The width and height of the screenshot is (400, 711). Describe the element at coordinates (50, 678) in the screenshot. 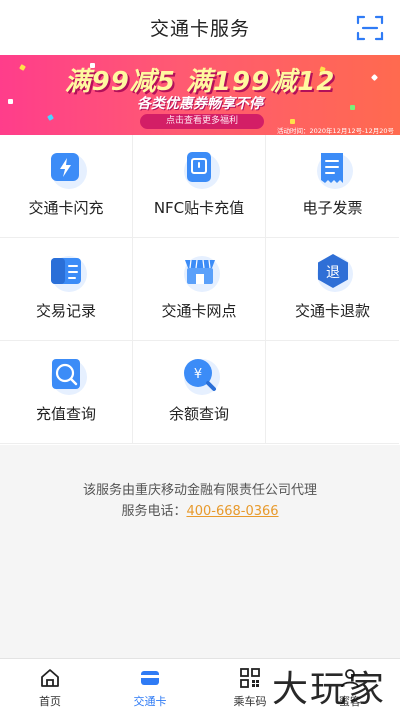

I see `home-icon` at that location.